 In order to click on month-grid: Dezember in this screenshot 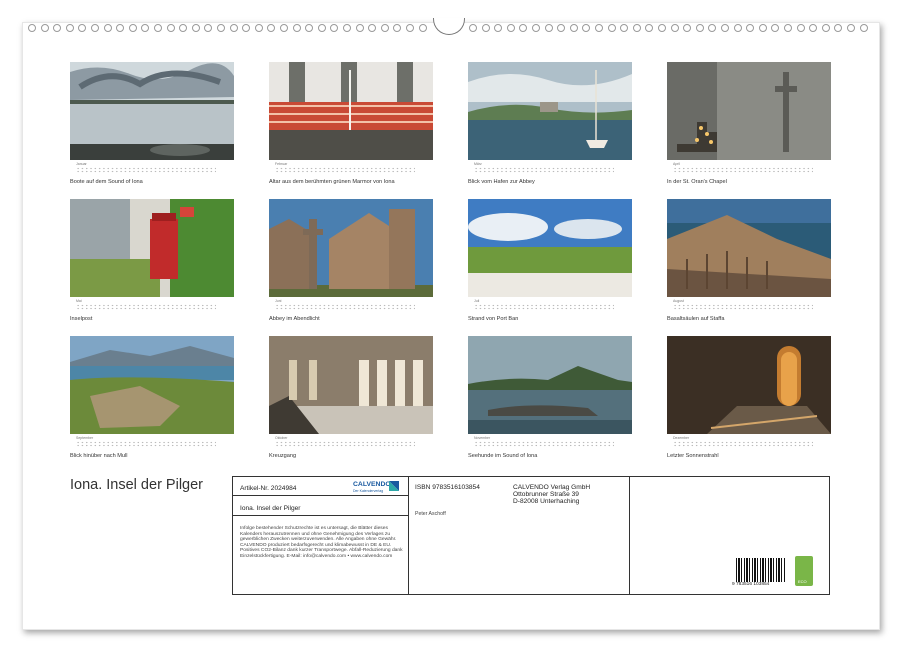, I will do `click(749, 442)`.